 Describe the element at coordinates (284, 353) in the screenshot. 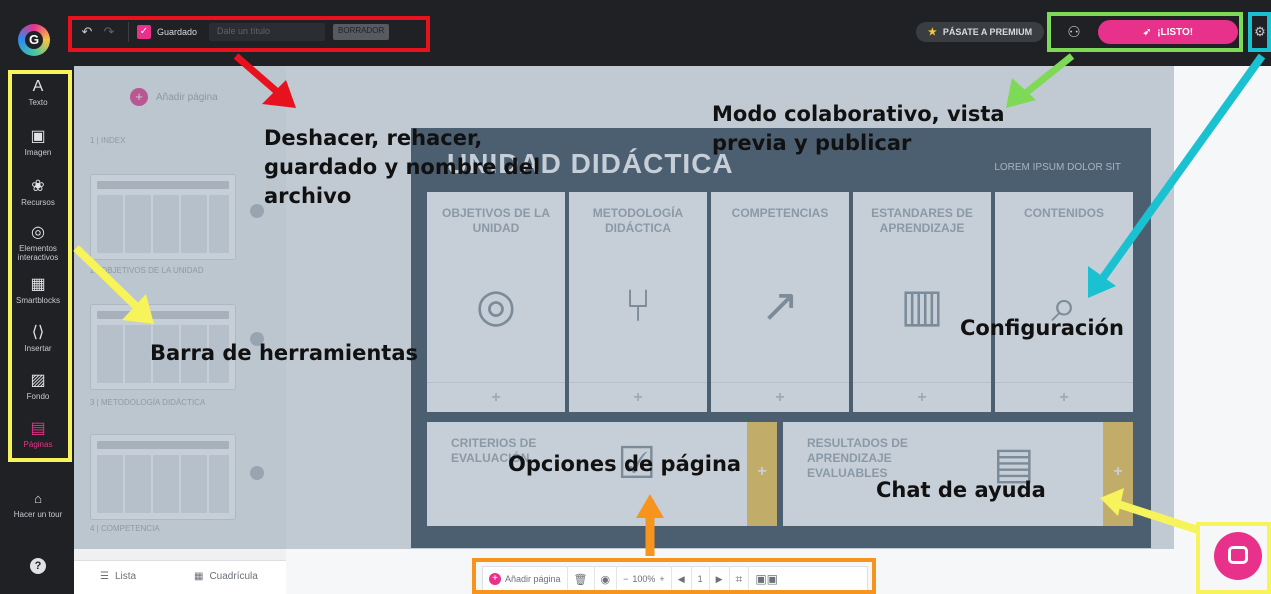

I see `annotation-toolbar: Barra de herramientas` at that location.